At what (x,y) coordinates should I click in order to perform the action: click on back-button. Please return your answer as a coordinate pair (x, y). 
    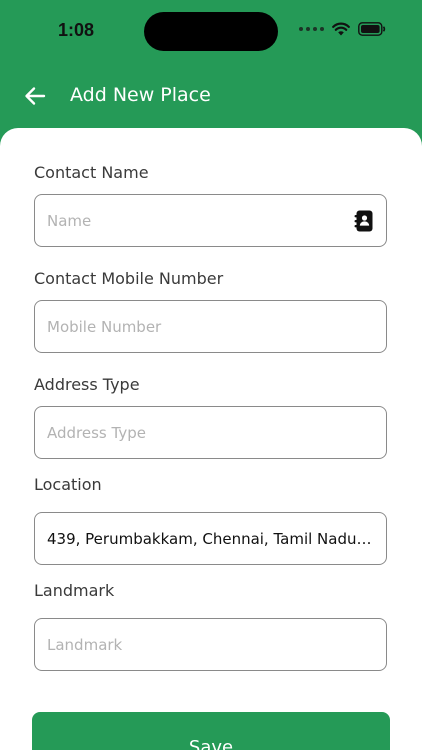
    Looking at the image, I should click on (35, 96).